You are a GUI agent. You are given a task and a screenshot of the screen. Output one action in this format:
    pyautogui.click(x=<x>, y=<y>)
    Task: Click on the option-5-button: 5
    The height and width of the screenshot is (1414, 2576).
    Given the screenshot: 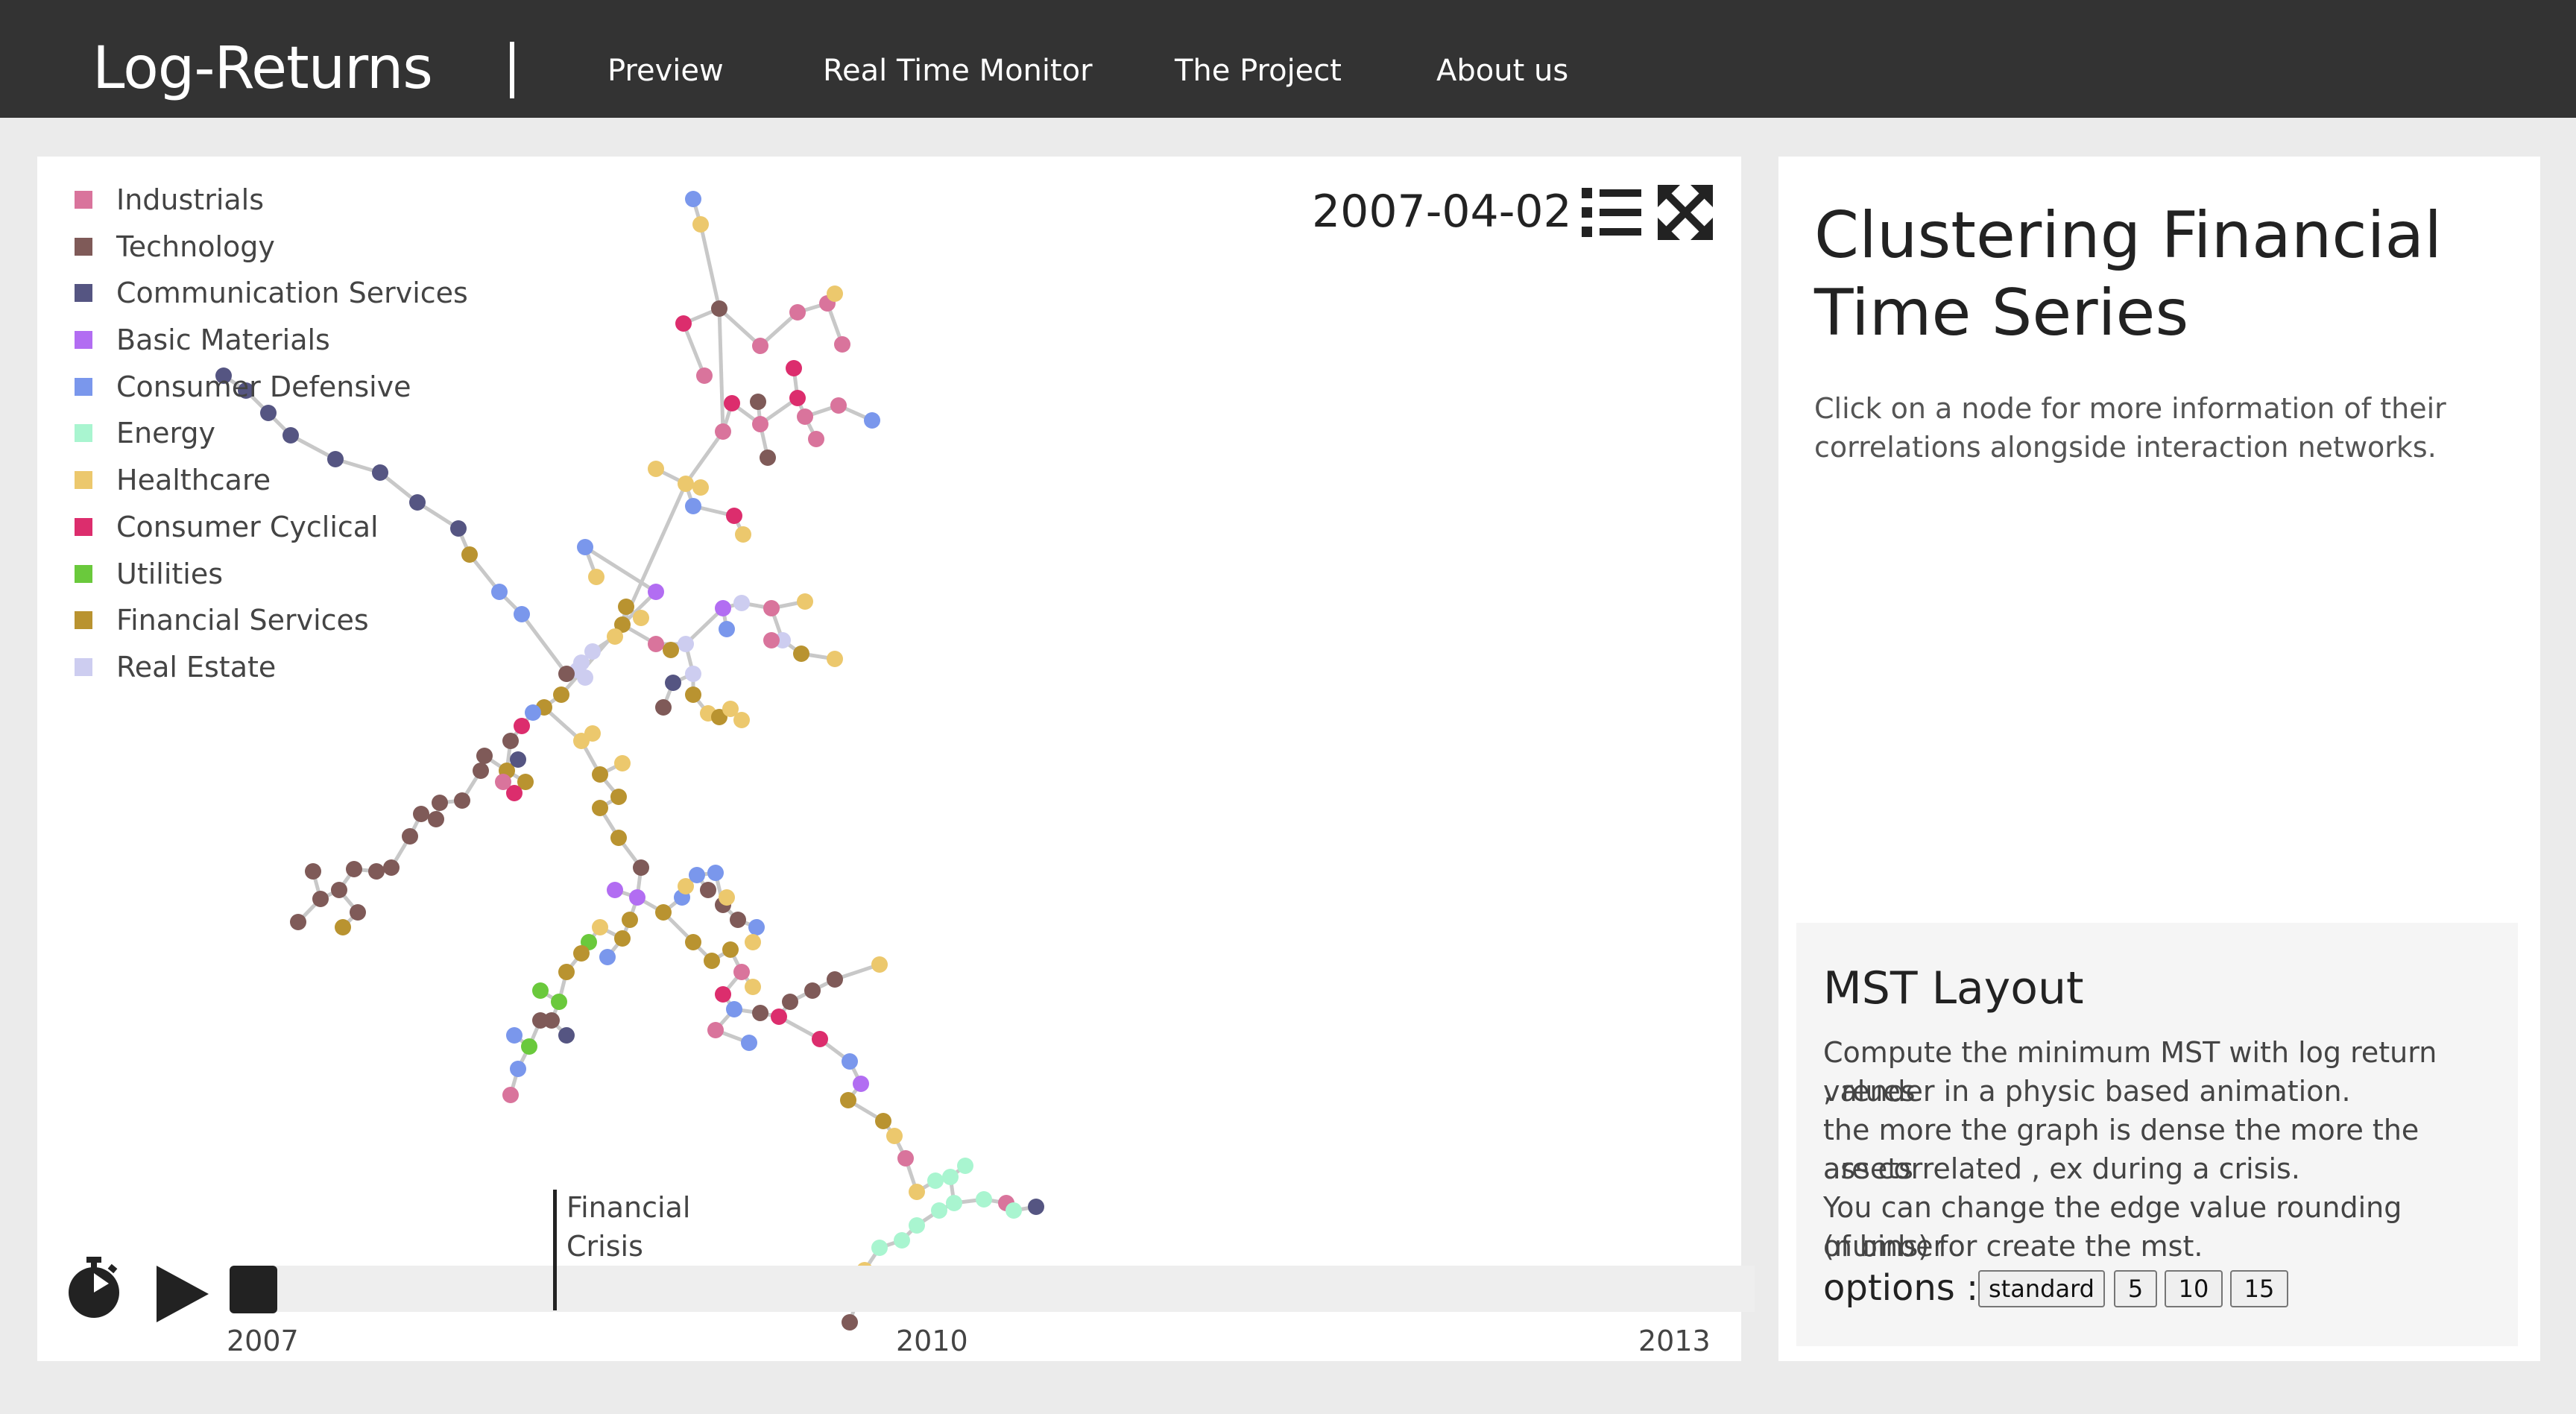 What is the action you would take?
    pyautogui.click(x=2135, y=1288)
    